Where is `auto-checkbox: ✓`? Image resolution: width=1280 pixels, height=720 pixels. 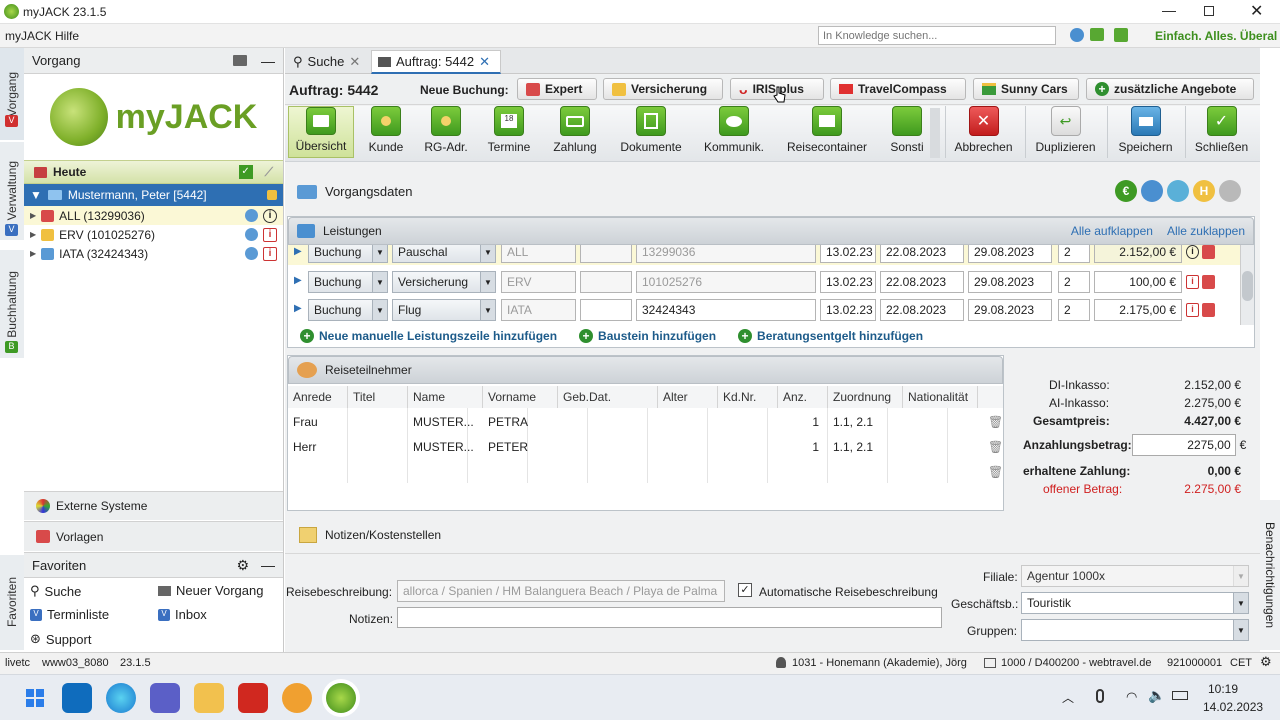 auto-checkbox: ✓ is located at coordinates (745, 590).